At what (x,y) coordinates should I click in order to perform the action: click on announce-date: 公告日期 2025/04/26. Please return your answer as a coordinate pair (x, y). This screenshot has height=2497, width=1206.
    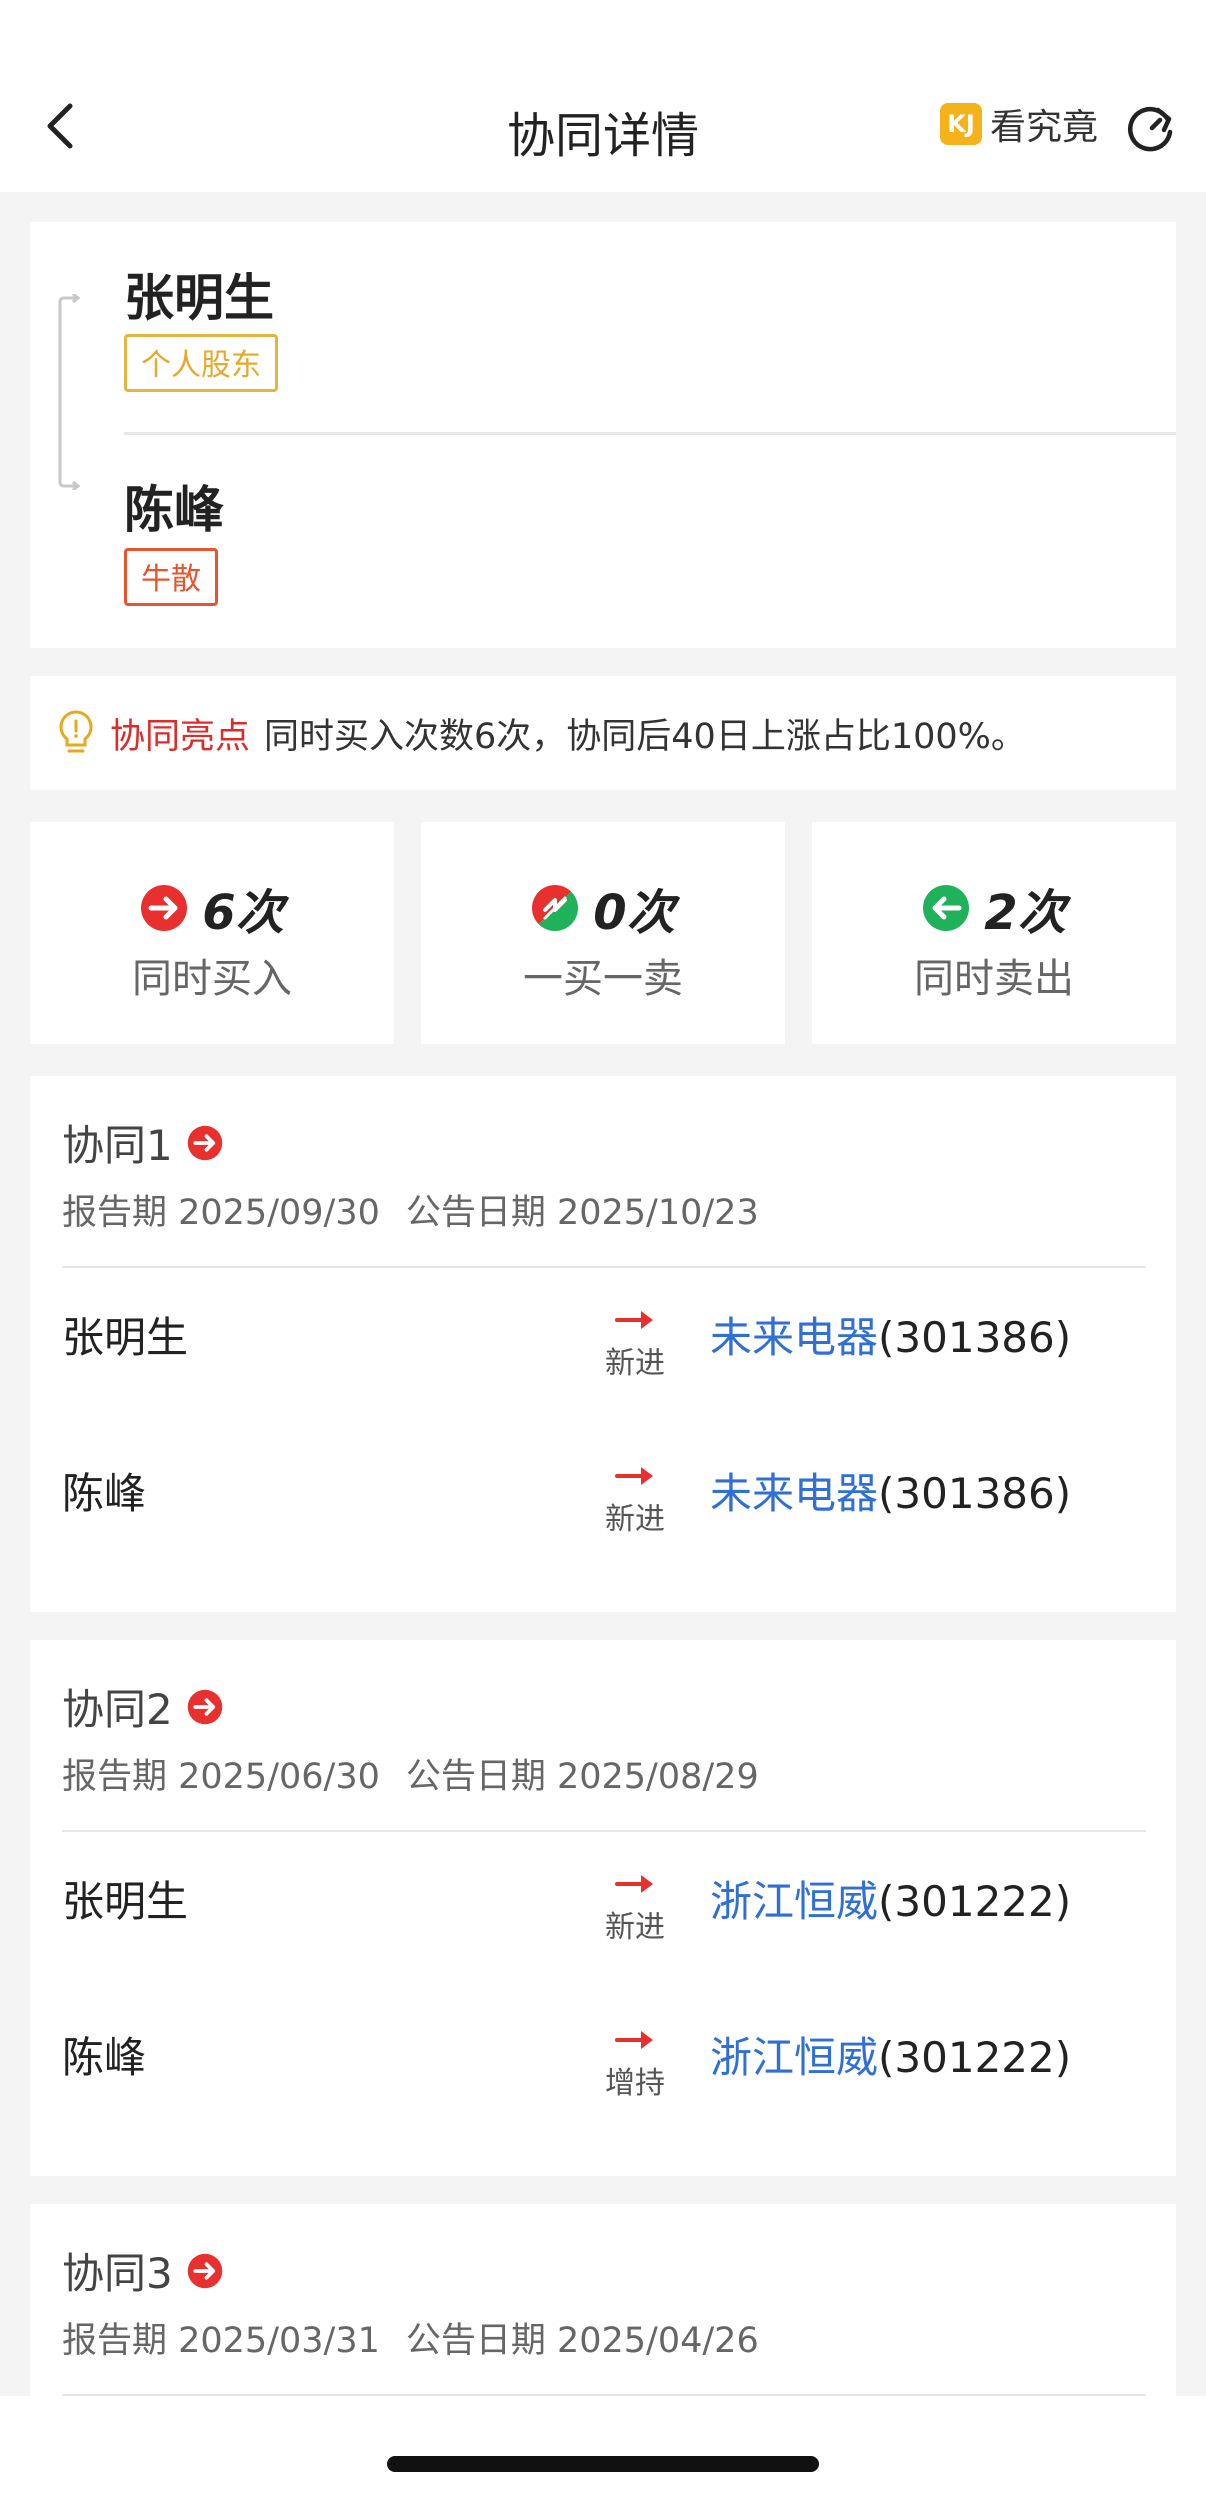
    Looking at the image, I should click on (582, 2341).